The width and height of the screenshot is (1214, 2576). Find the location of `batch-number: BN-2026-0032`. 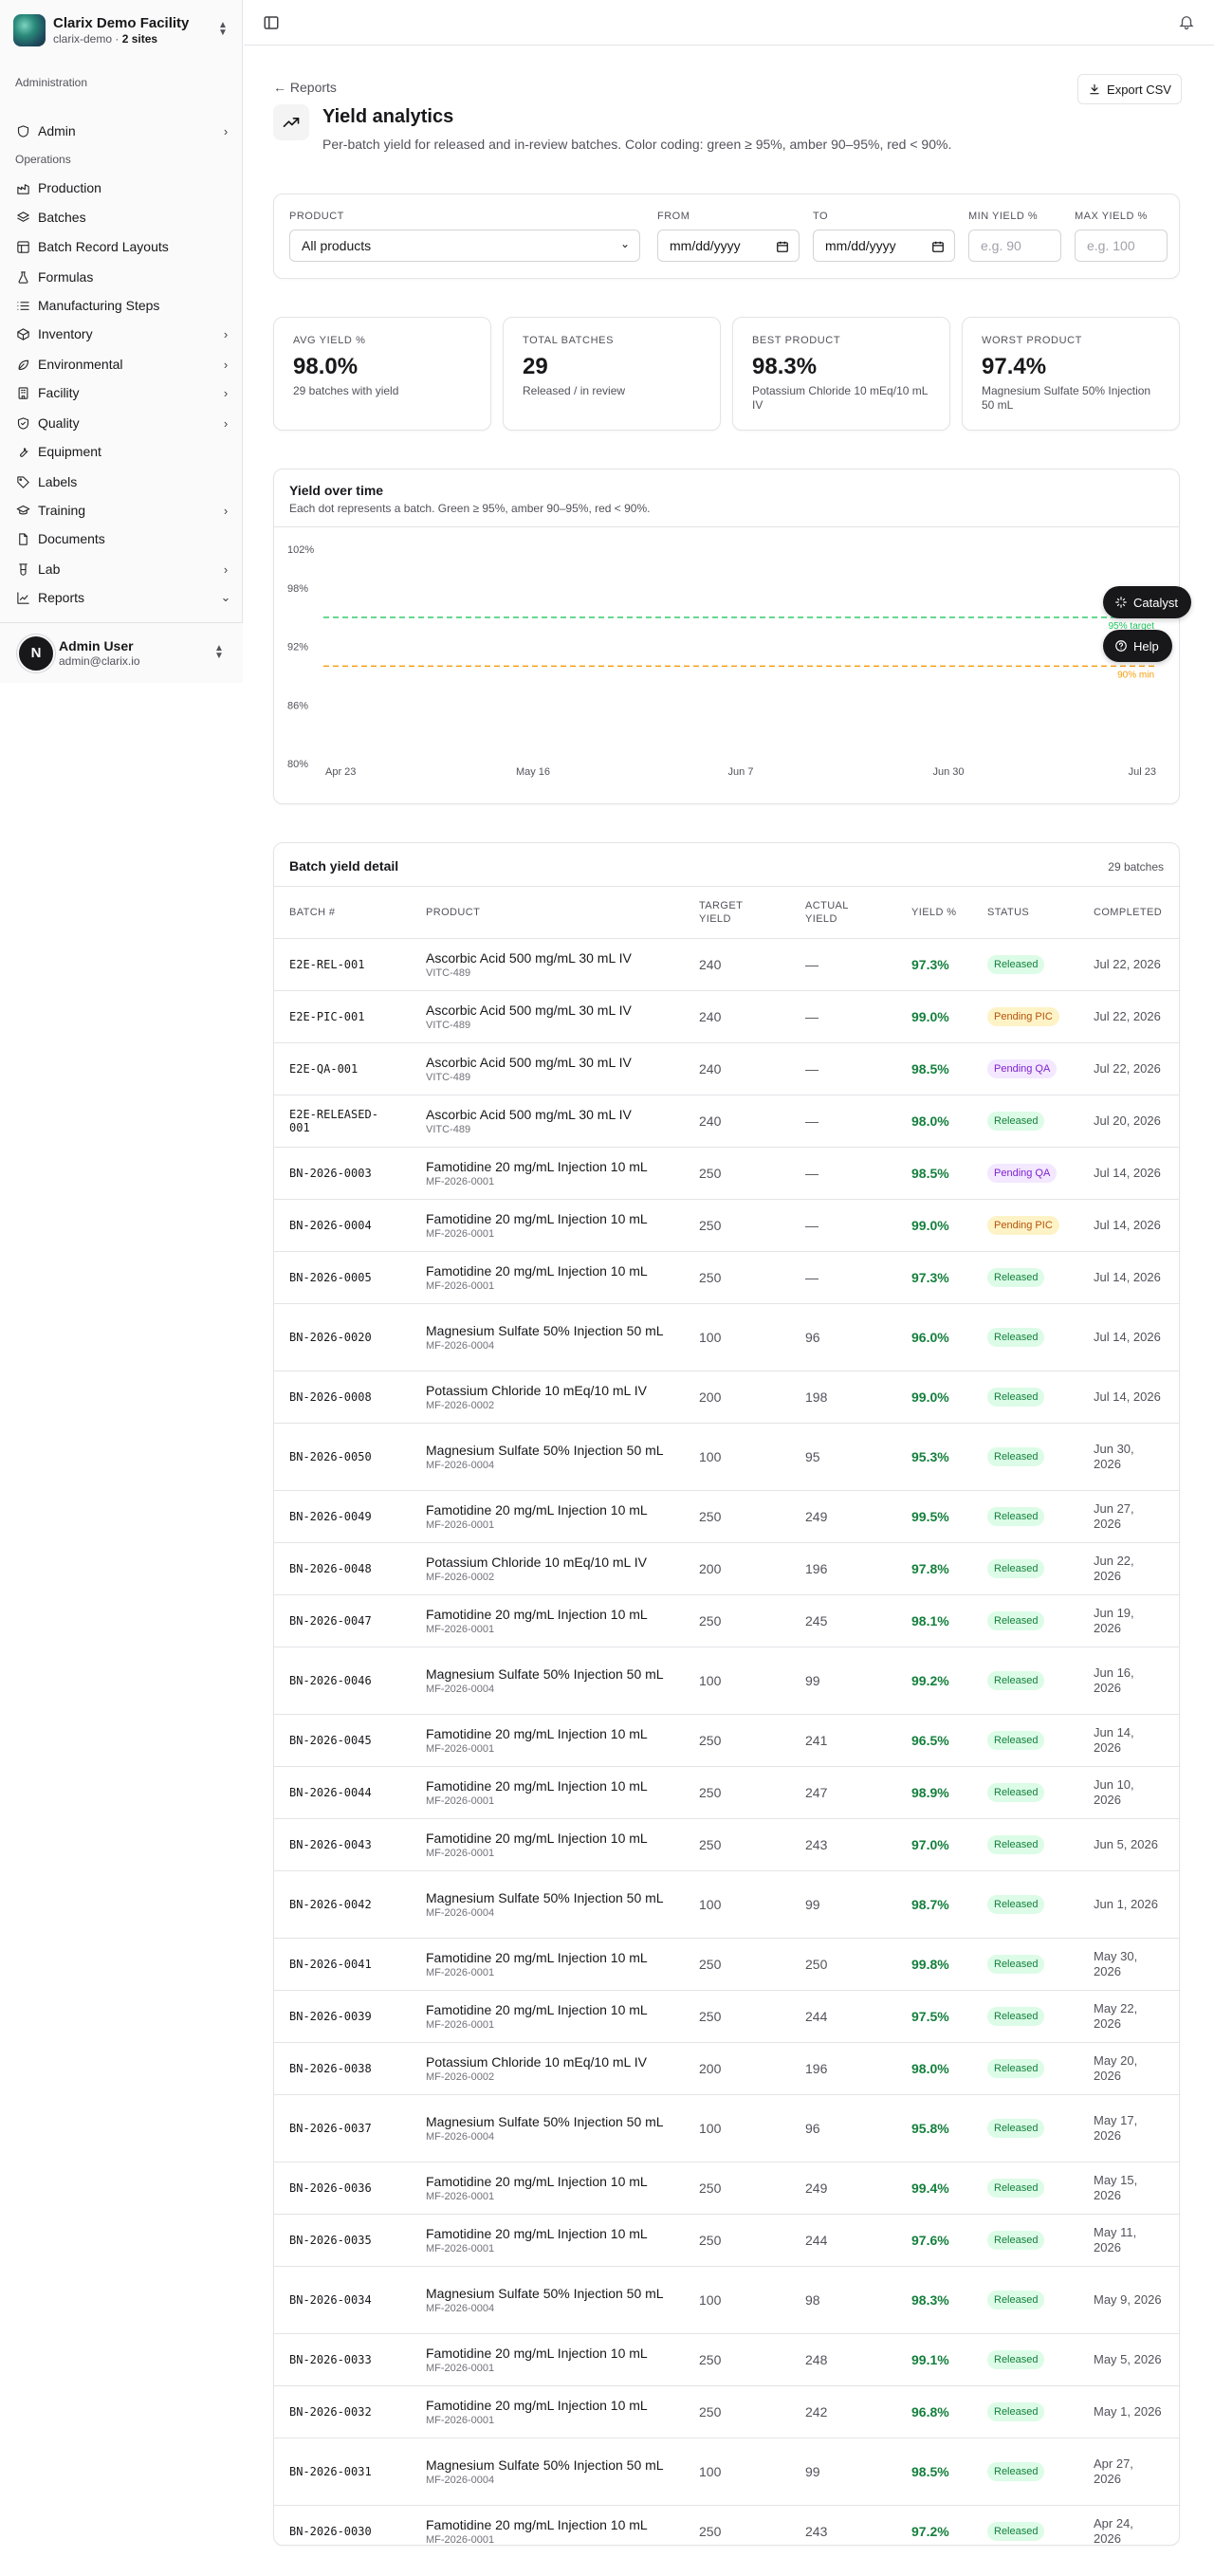

batch-number: BN-2026-0032 is located at coordinates (342, 2411).